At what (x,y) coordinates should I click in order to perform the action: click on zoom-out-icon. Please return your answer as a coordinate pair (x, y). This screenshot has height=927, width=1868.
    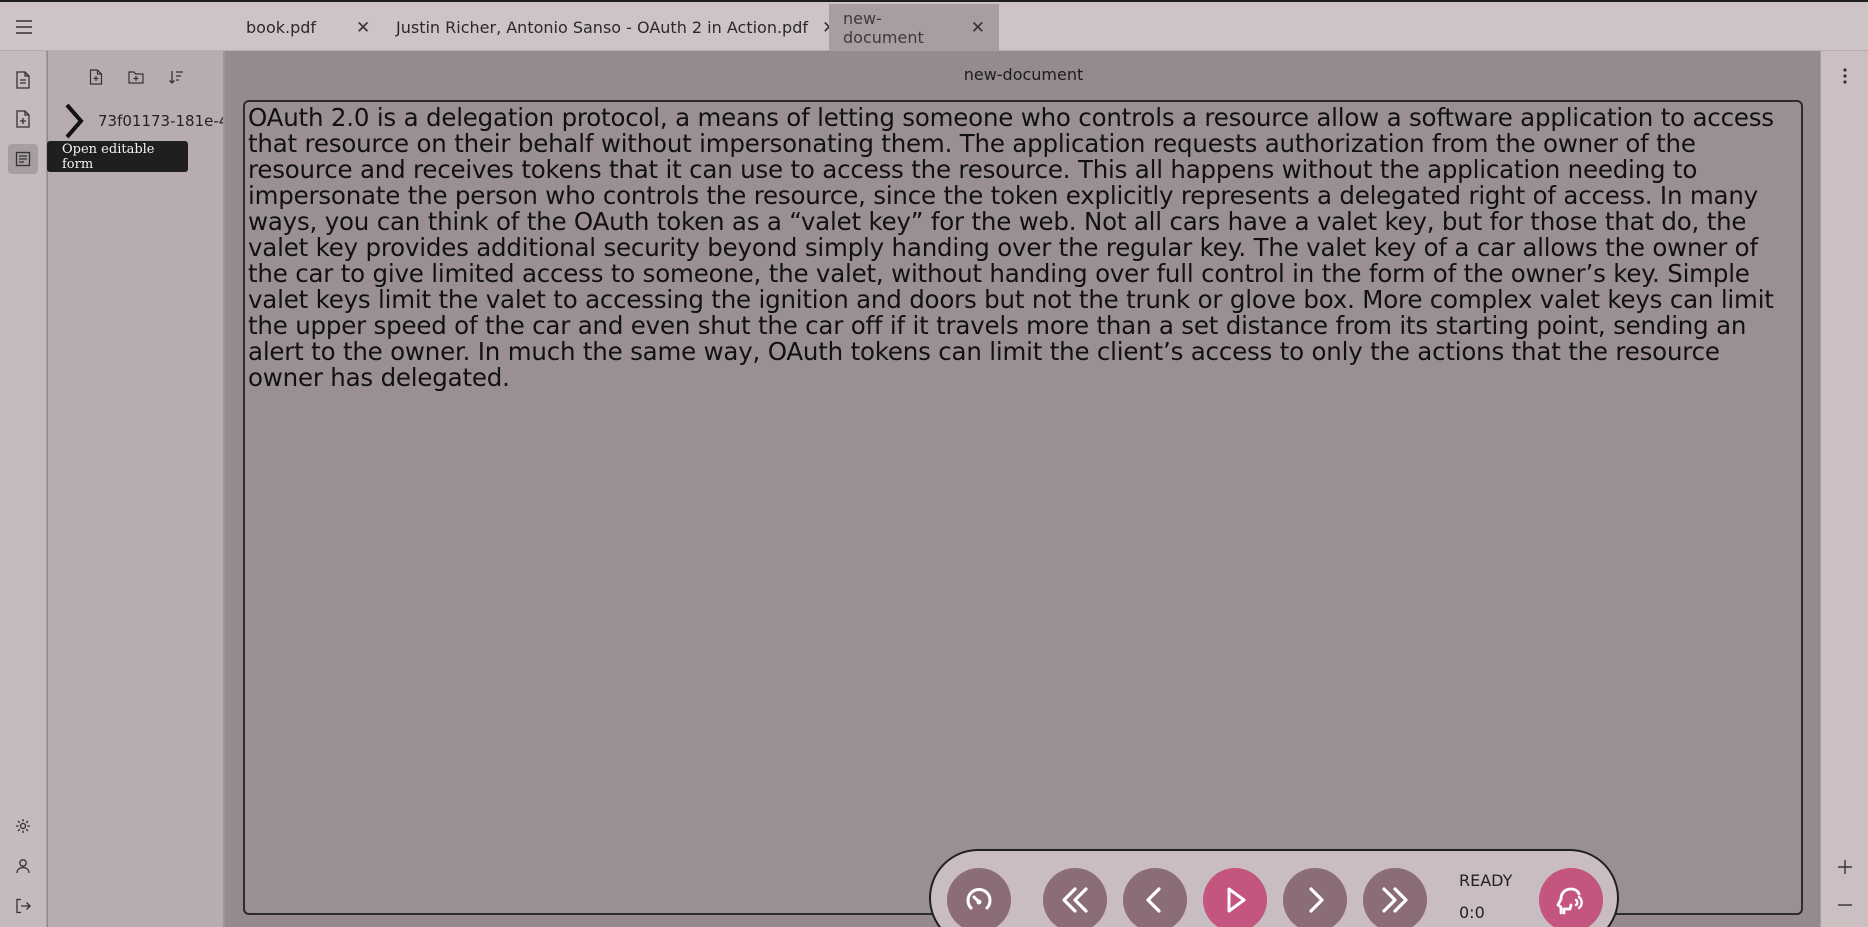
    Looking at the image, I should click on (1845, 905).